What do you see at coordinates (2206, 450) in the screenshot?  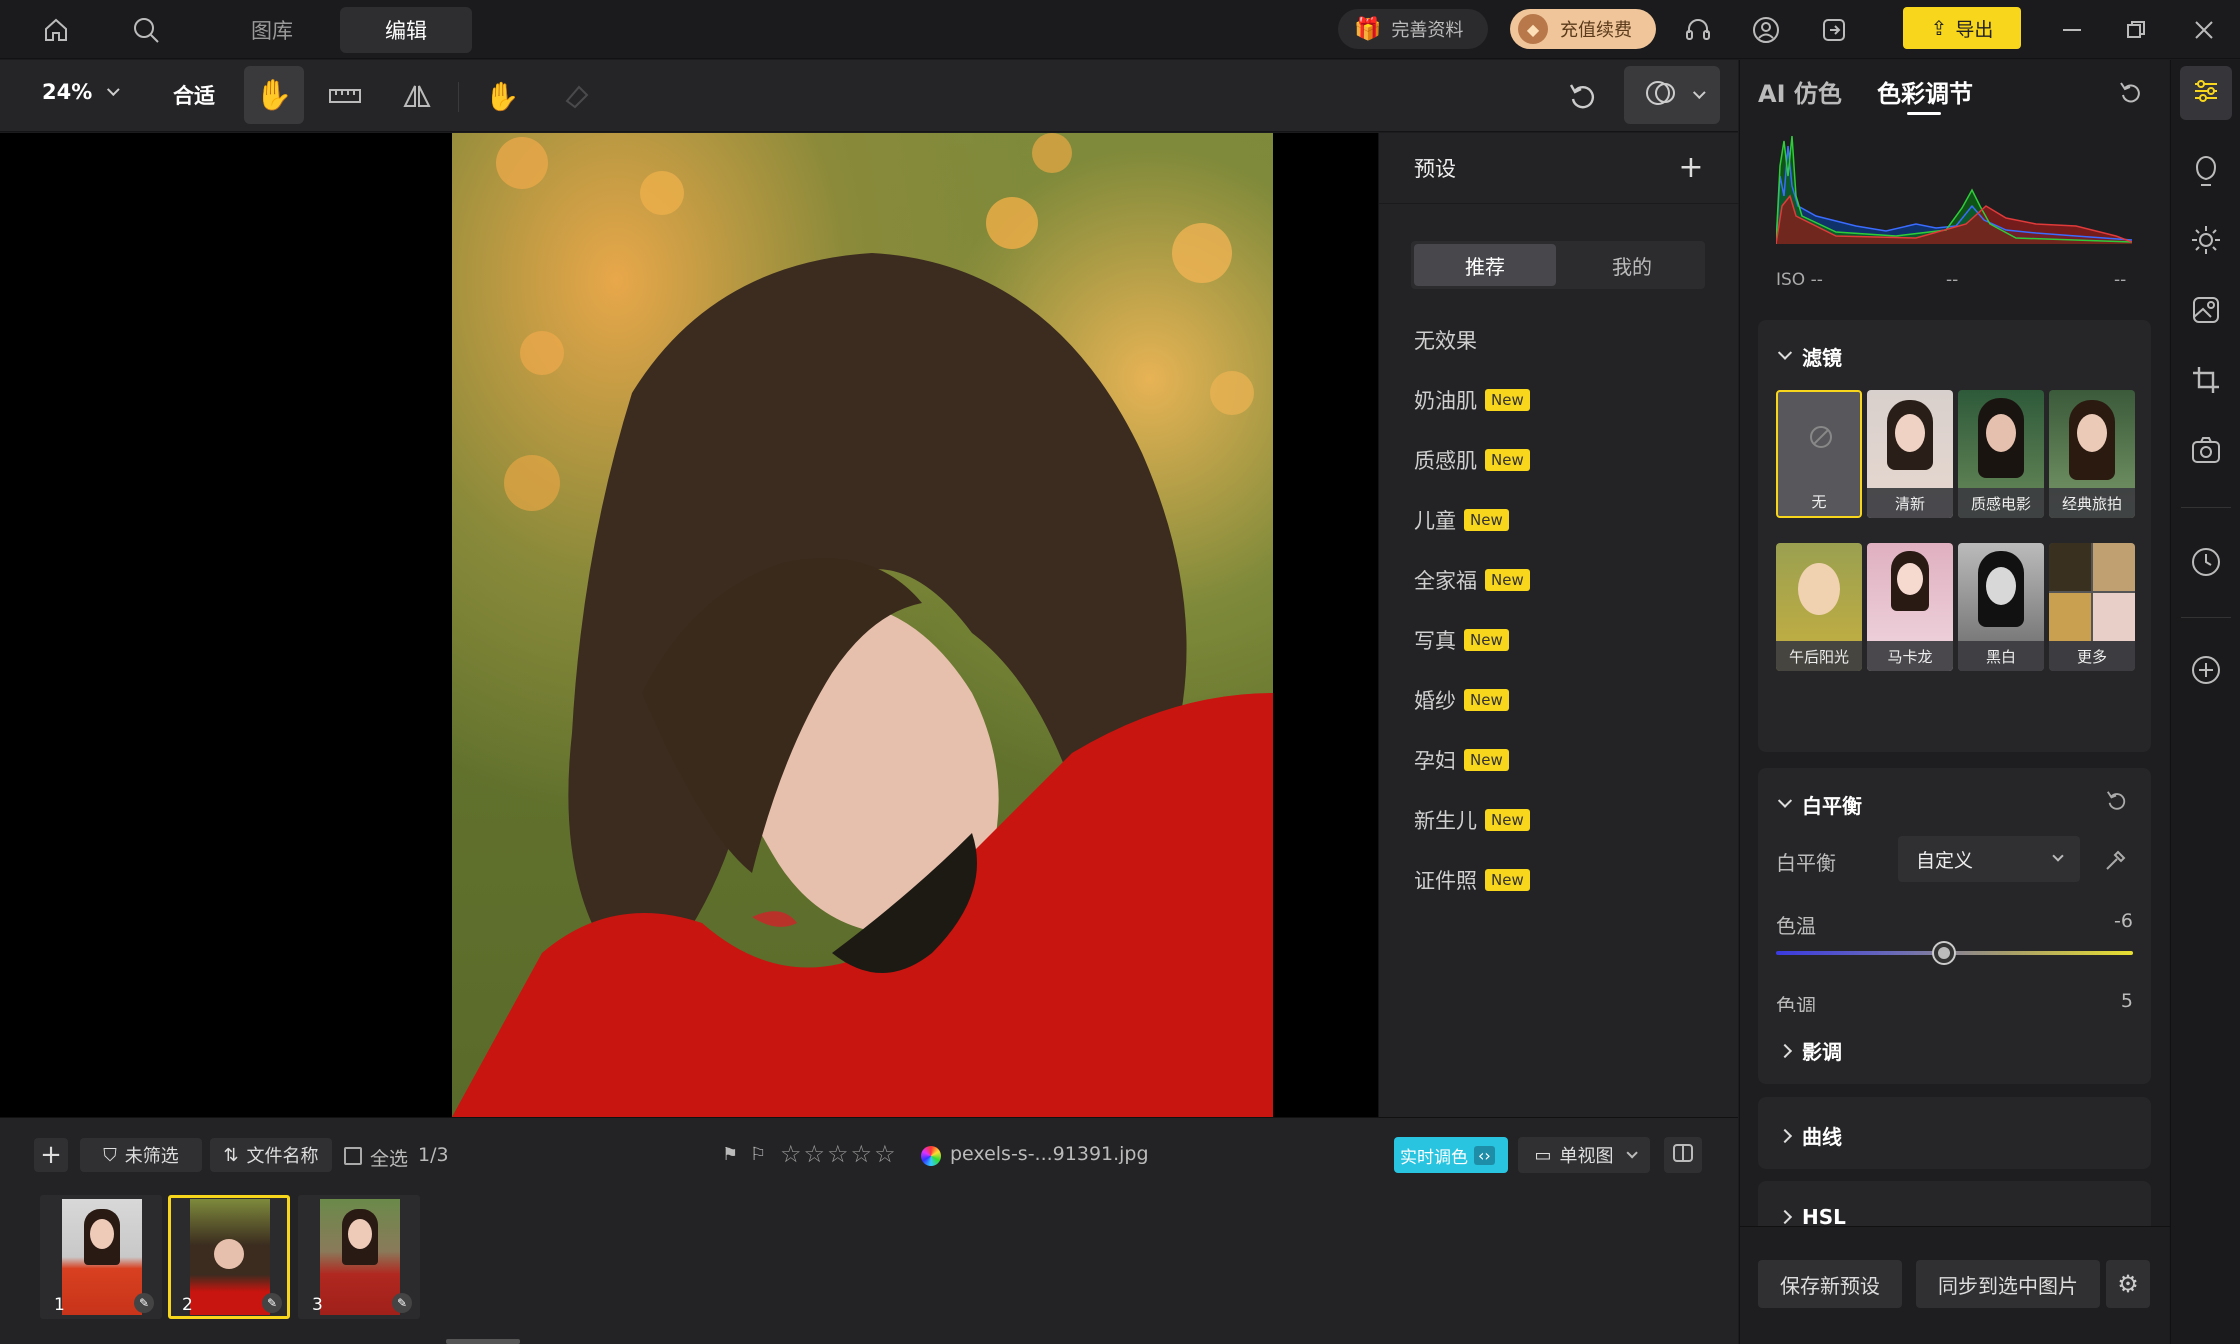 I see `camera-icon` at bounding box center [2206, 450].